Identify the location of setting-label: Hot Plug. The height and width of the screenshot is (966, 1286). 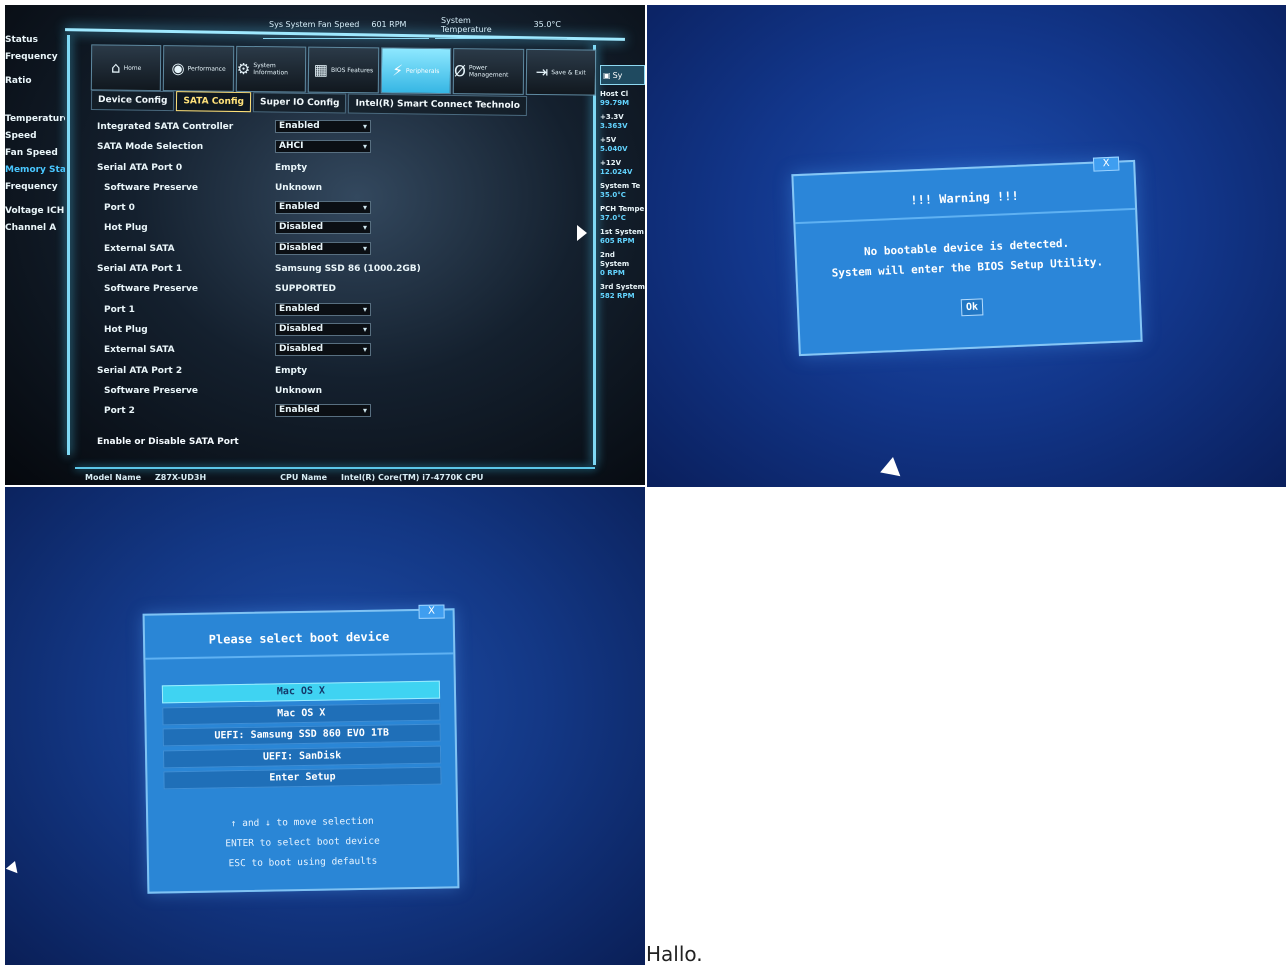
(126, 228).